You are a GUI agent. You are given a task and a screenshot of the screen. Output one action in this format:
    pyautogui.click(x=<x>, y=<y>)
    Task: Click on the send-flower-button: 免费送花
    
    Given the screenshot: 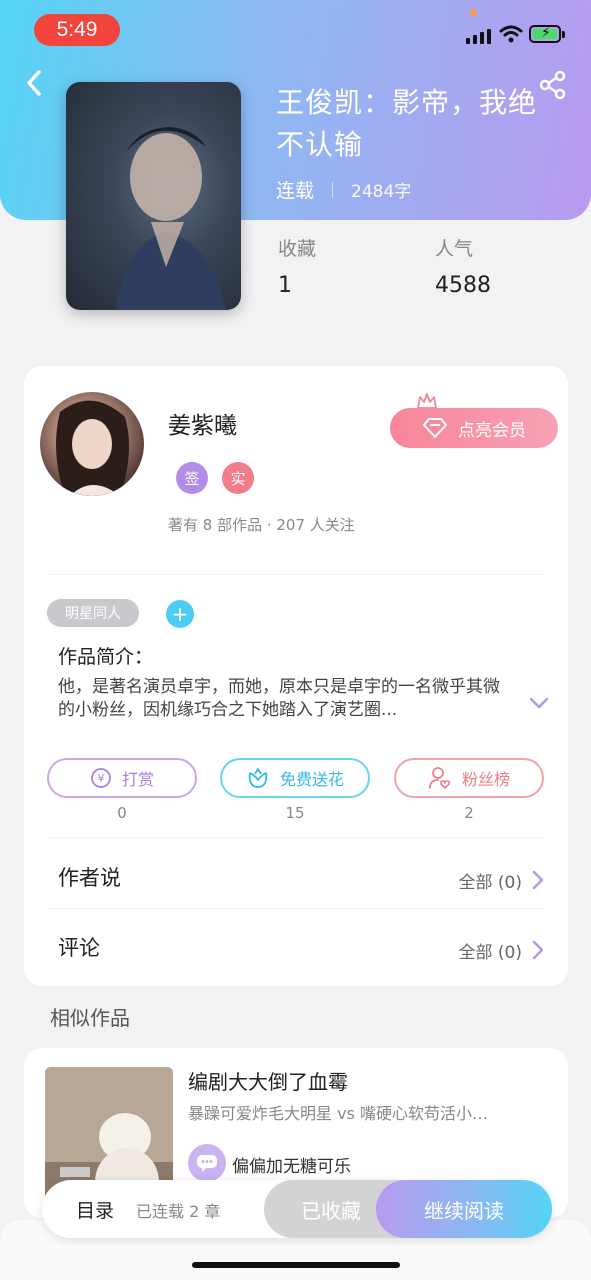 What is the action you would take?
    pyautogui.click(x=295, y=778)
    